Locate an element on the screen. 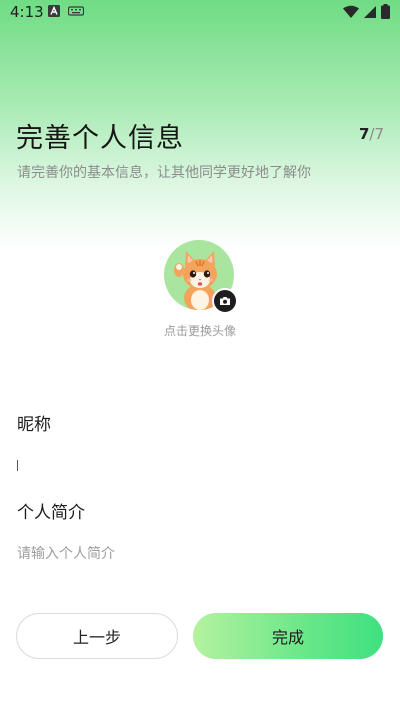 Image resolution: width=400 pixels, height=723 pixels. camera-icon is located at coordinates (225, 301).